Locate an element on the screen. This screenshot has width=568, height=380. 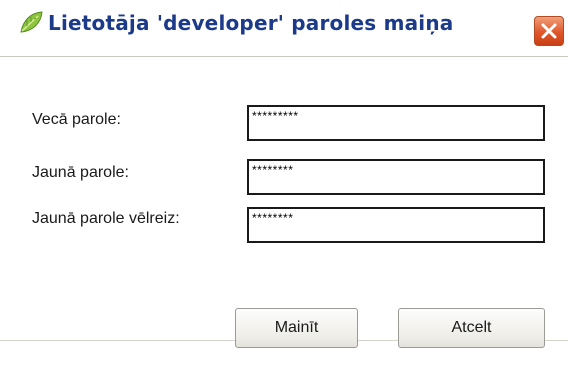
close-button is located at coordinates (549, 31).